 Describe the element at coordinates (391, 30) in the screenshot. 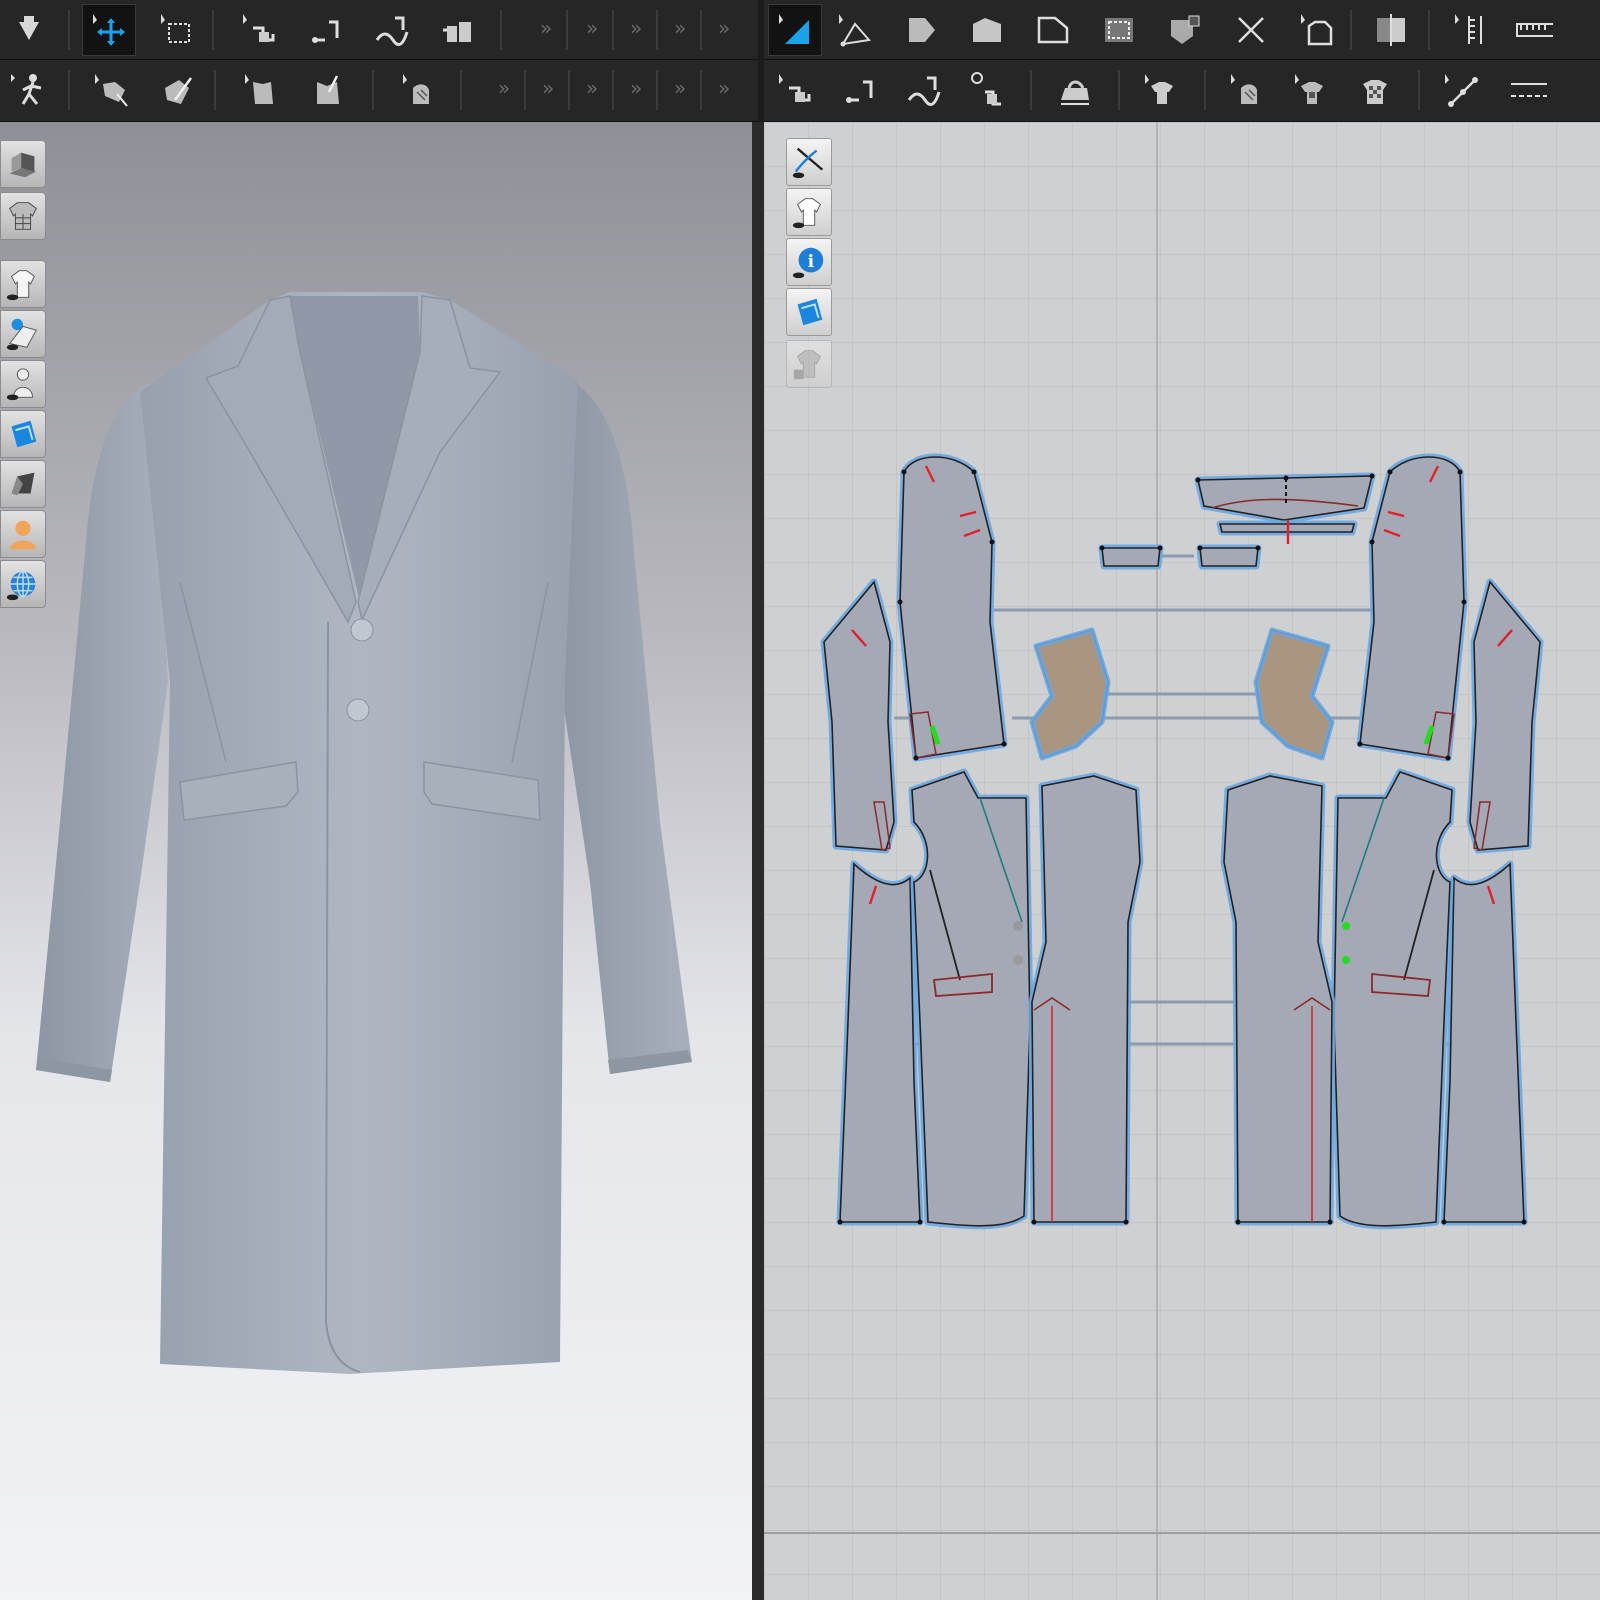

I see `sew-curve-icon` at that location.